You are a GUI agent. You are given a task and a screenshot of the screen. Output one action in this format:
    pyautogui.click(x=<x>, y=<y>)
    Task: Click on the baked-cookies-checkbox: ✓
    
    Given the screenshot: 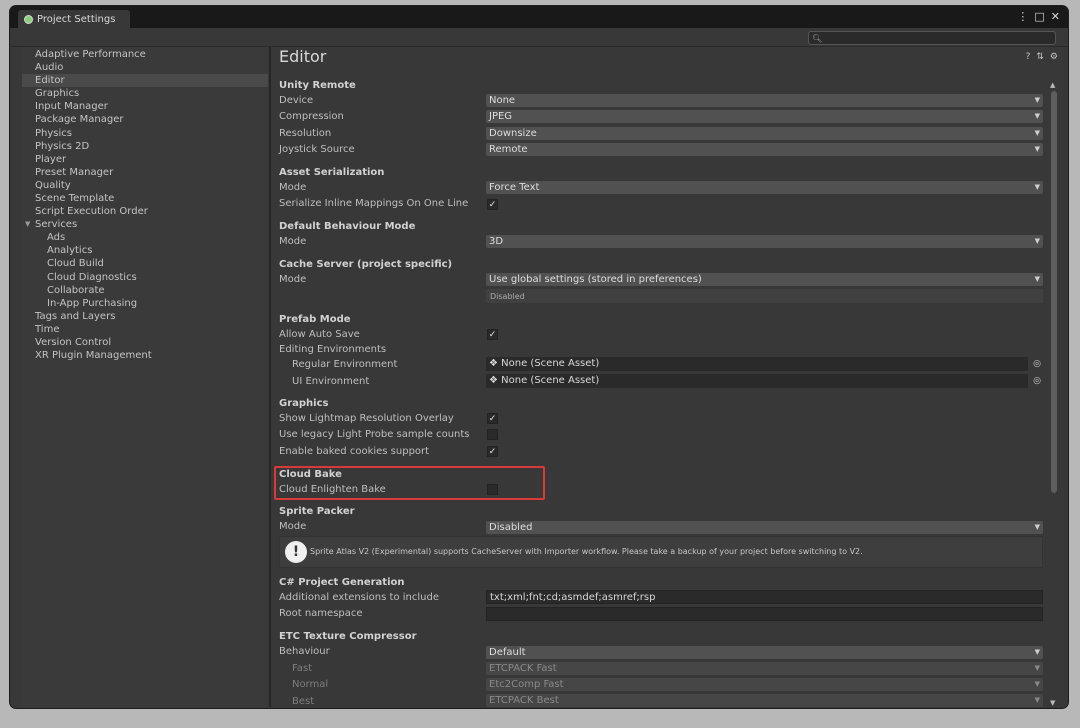 What is the action you would take?
    pyautogui.click(x=492, y=451)
    